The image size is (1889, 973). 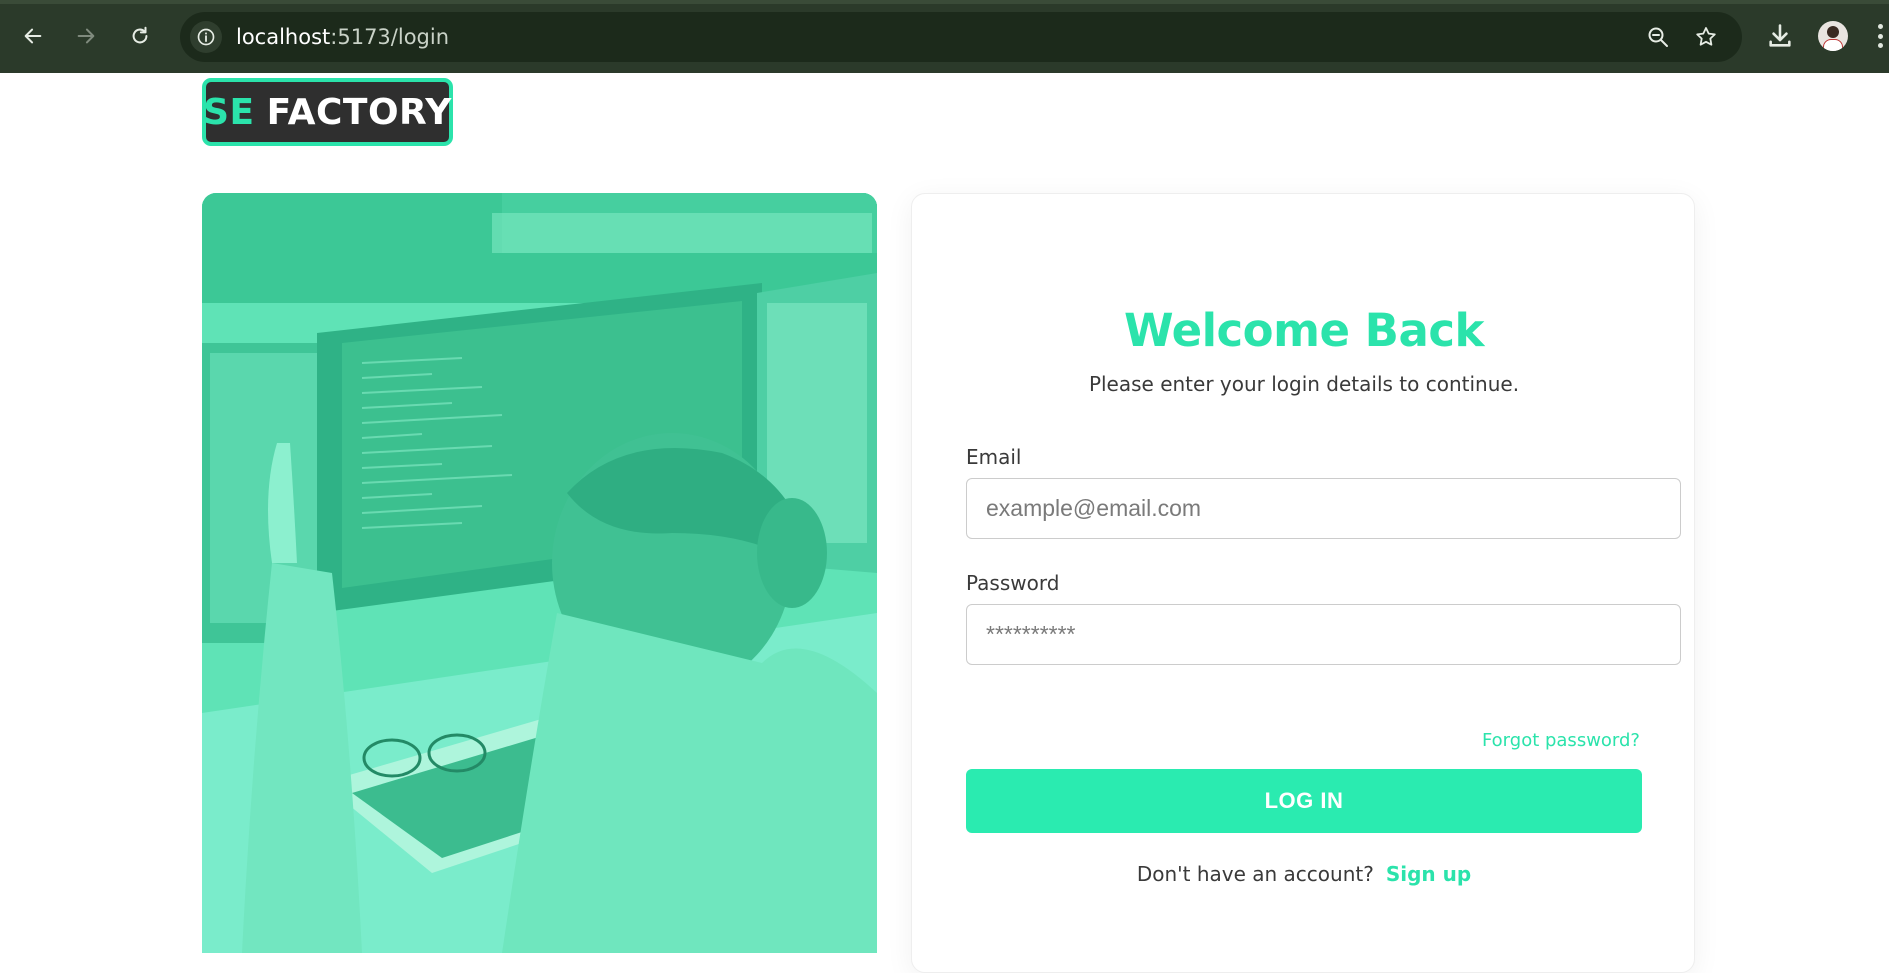 What do you see at coordinates (229, 112) in the screenshot?
I see `logo-se: SE` at bounding box center [229, 112].